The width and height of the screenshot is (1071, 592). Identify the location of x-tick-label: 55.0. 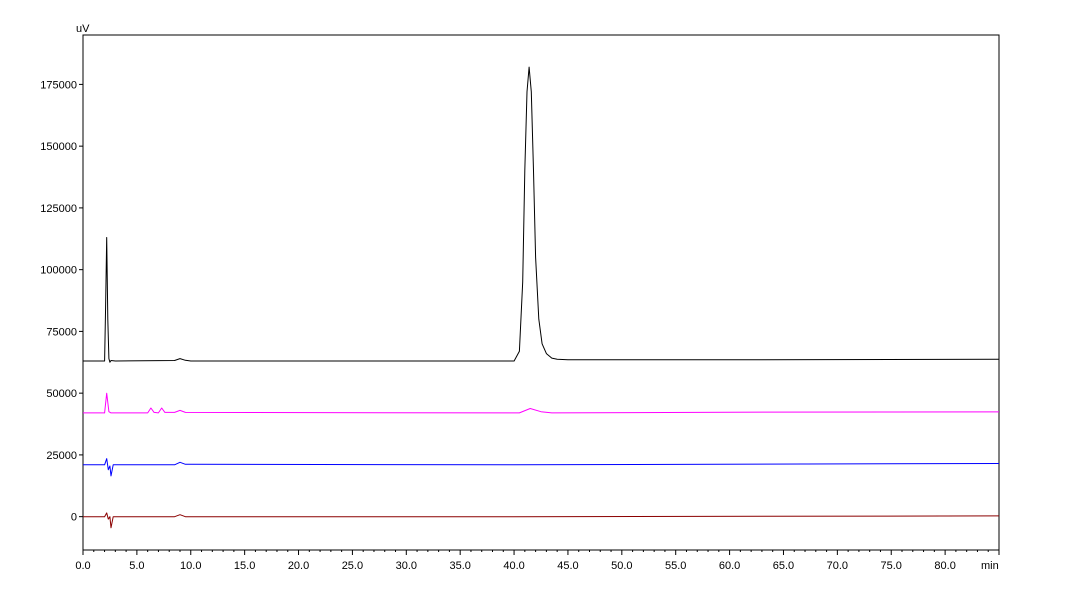
(675, 566).